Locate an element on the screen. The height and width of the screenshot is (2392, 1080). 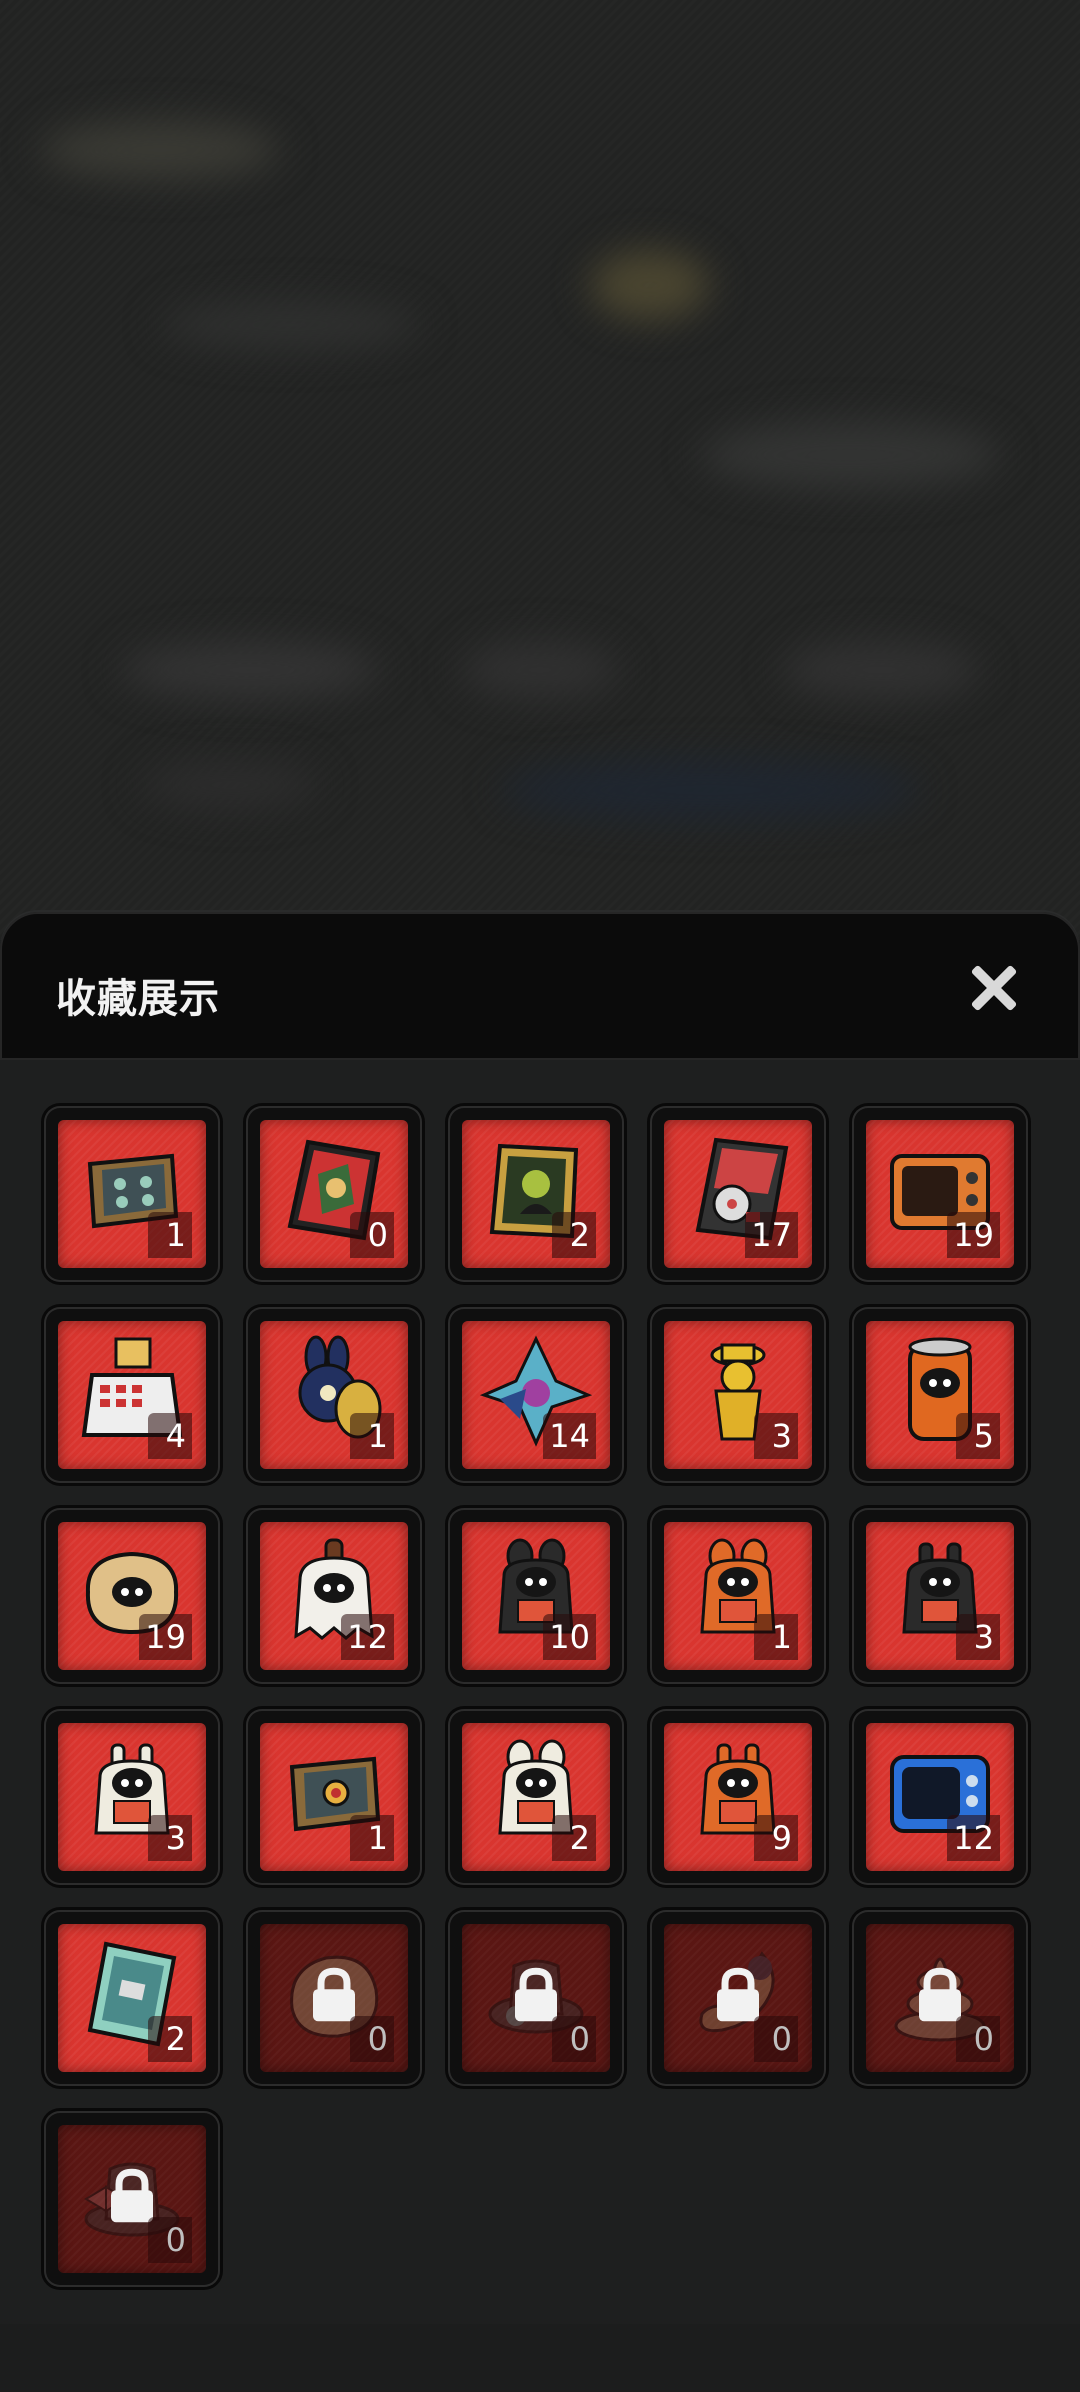
collection-item-slot: 10 is located at coordinates (536, 1596).